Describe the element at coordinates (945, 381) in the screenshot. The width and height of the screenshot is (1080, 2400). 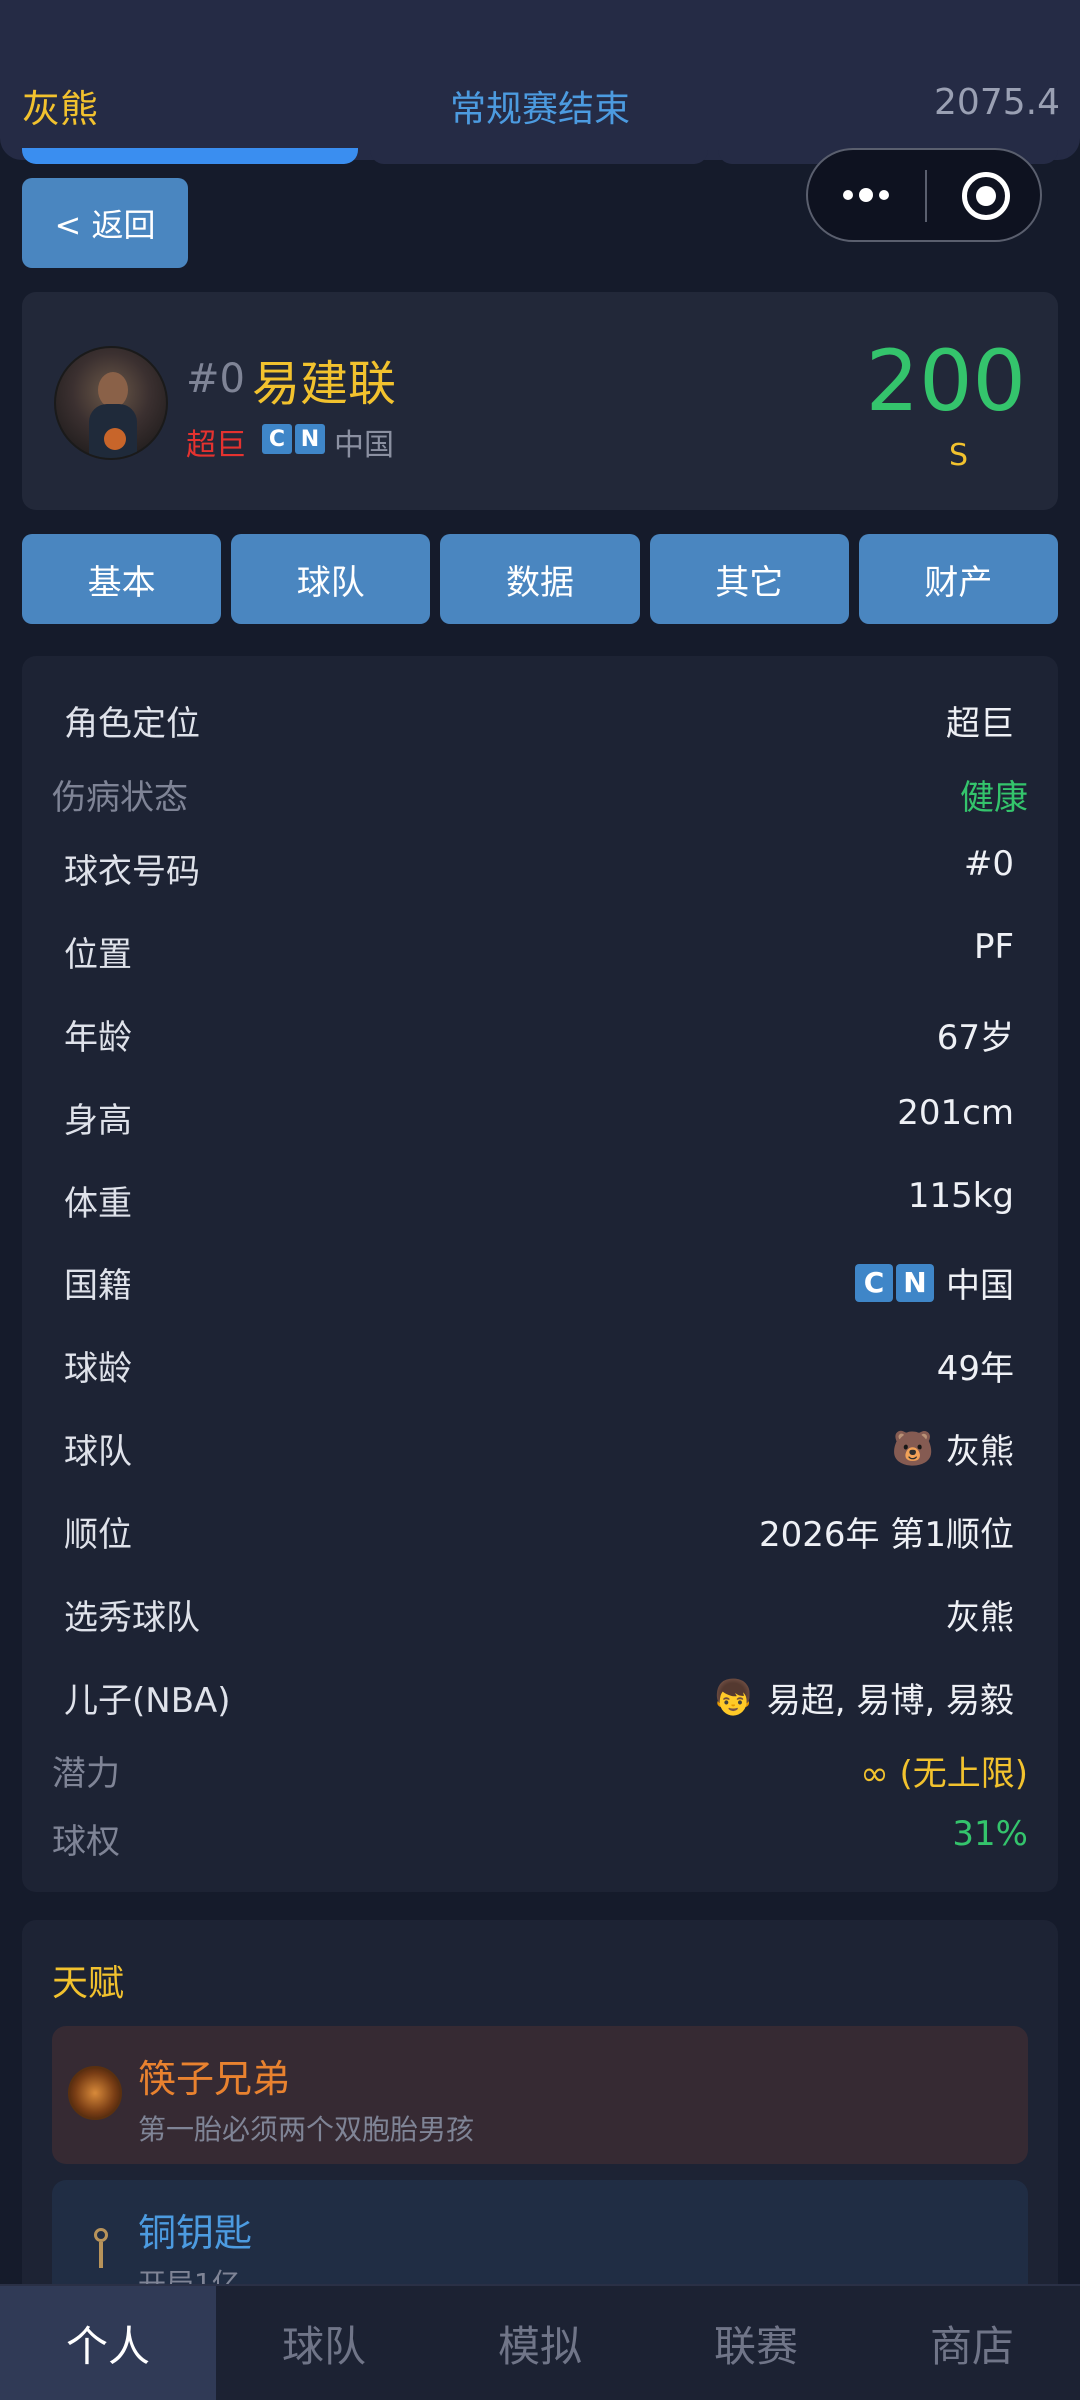
I see `player-rating: 200` at that location.